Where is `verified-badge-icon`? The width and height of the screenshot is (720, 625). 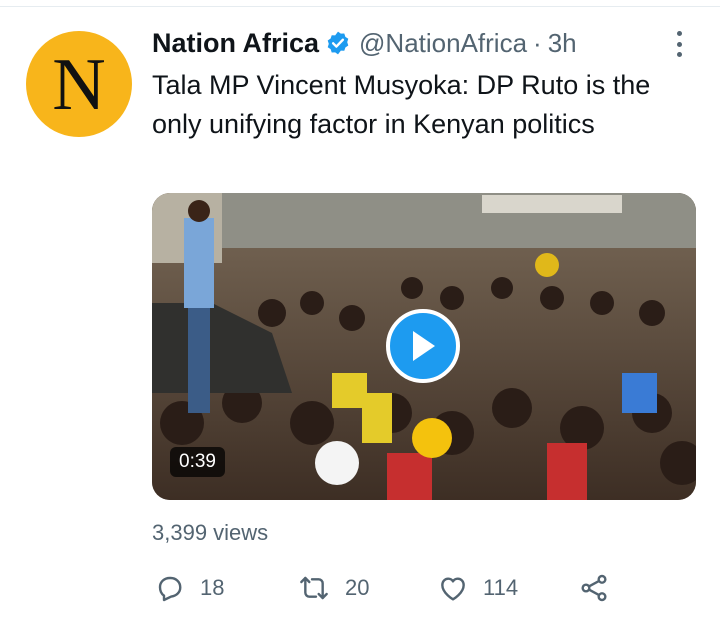
verified-badge-icon is located at coordinates (338, 43).